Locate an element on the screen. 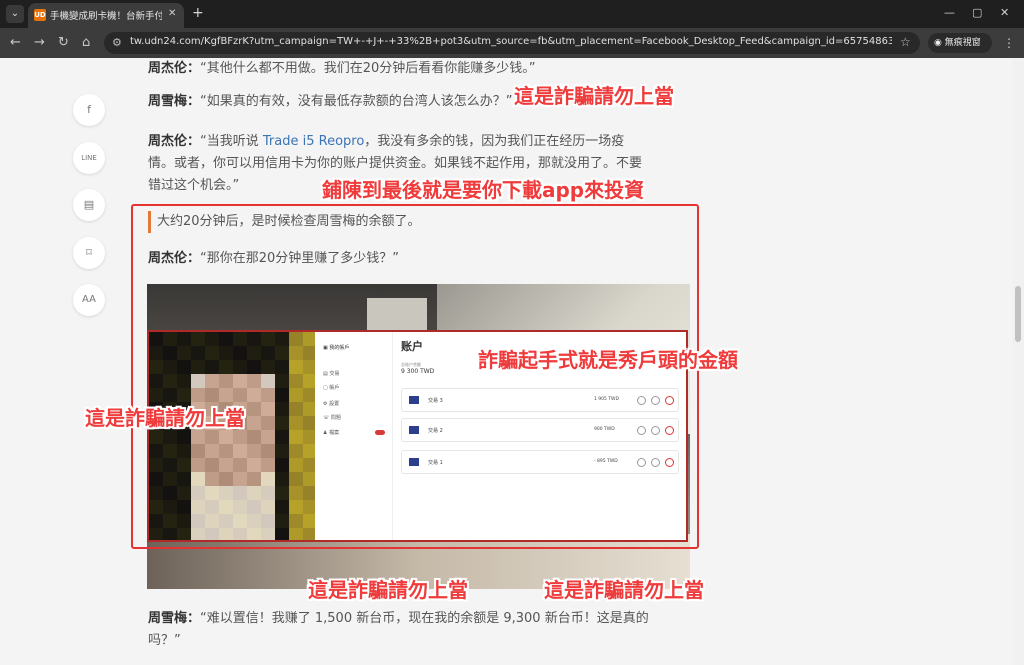 Image resolution: width=1024 pixels, height=665 pixels. incognito-label: 無痕視窗 is located at coordinates (962, 43).